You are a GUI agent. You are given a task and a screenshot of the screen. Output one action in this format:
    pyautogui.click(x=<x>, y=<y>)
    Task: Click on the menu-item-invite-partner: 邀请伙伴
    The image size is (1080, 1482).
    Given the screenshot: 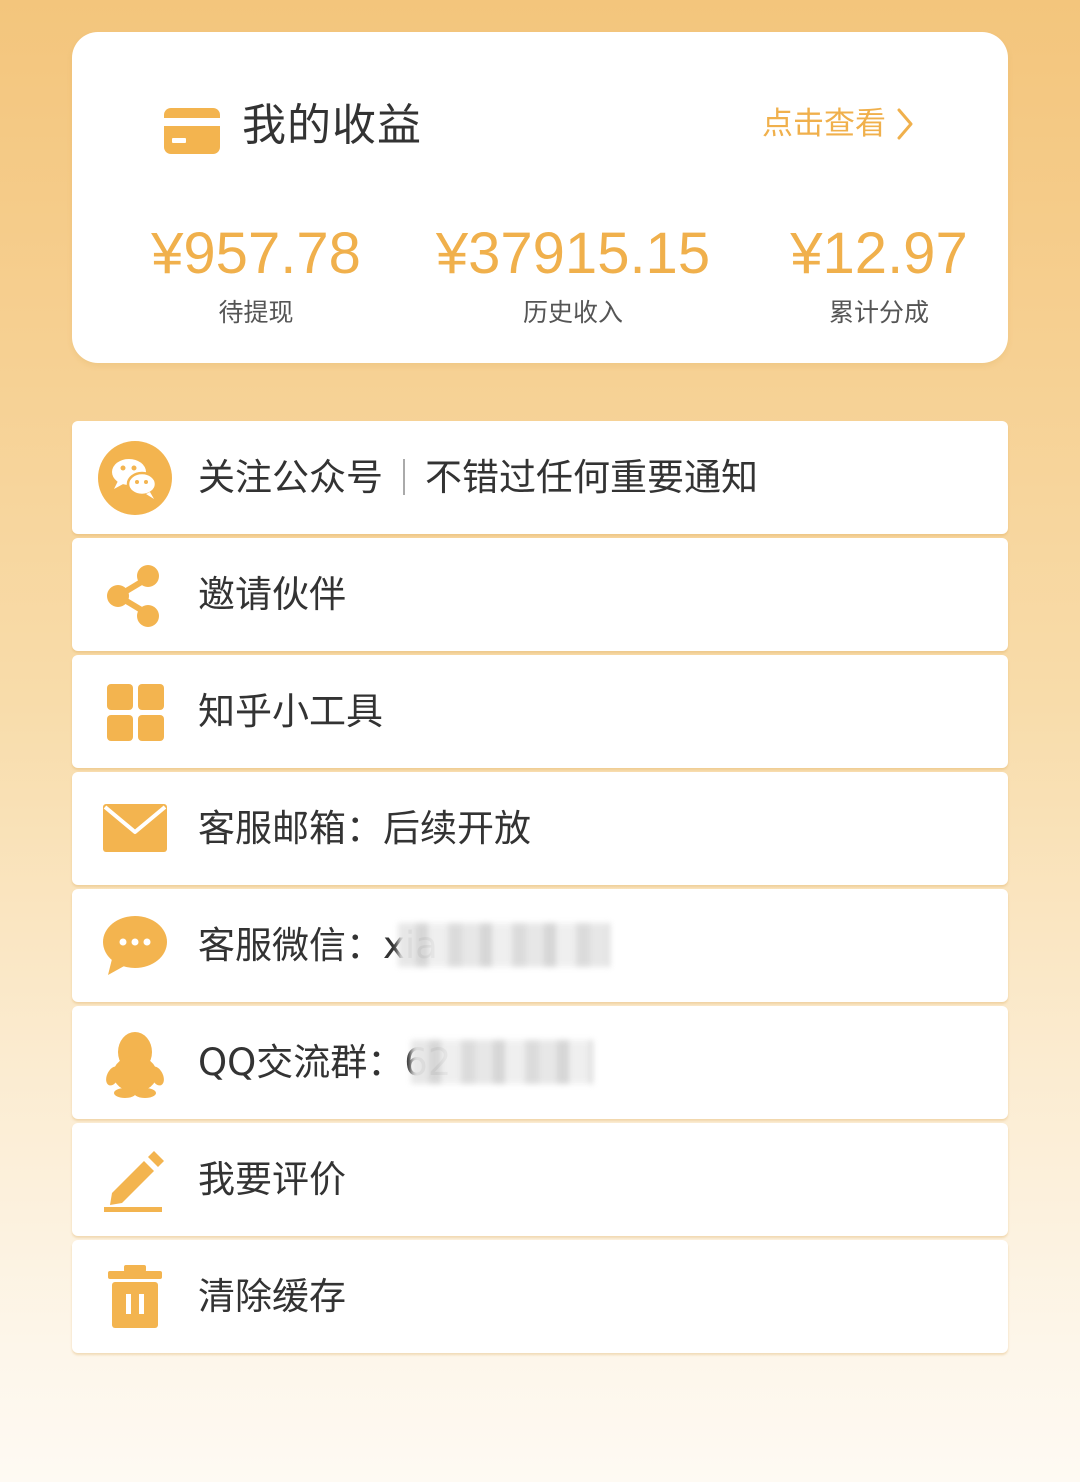 What is the action you would take?
    pyautogui.click(x=540, y=594)
    